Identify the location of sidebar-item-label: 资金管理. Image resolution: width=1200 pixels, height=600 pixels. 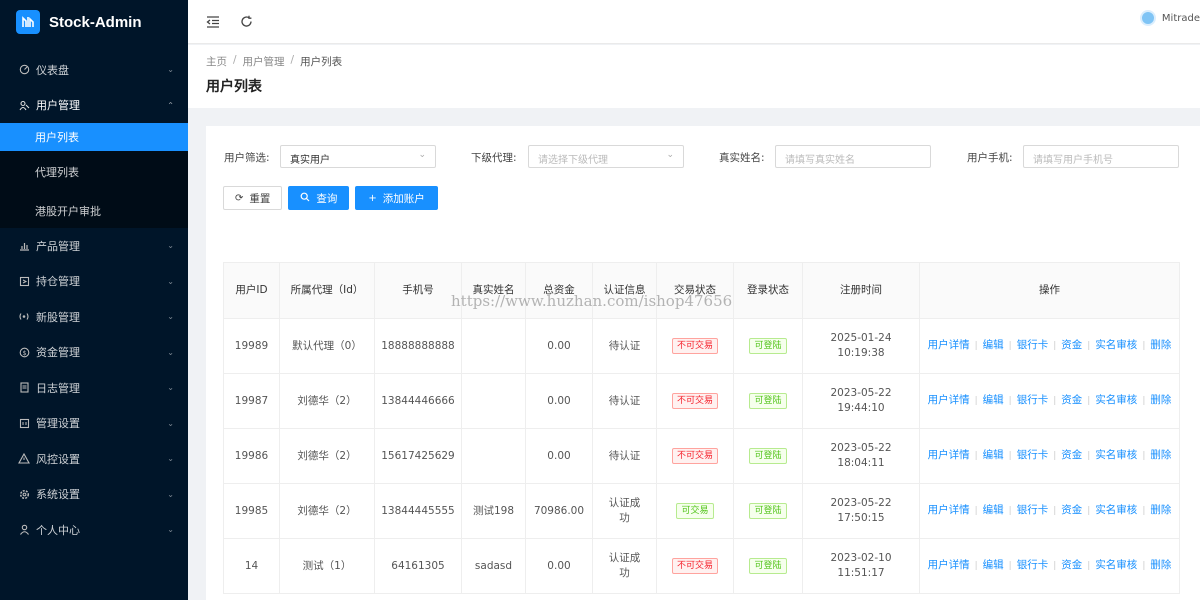
(58, 353).